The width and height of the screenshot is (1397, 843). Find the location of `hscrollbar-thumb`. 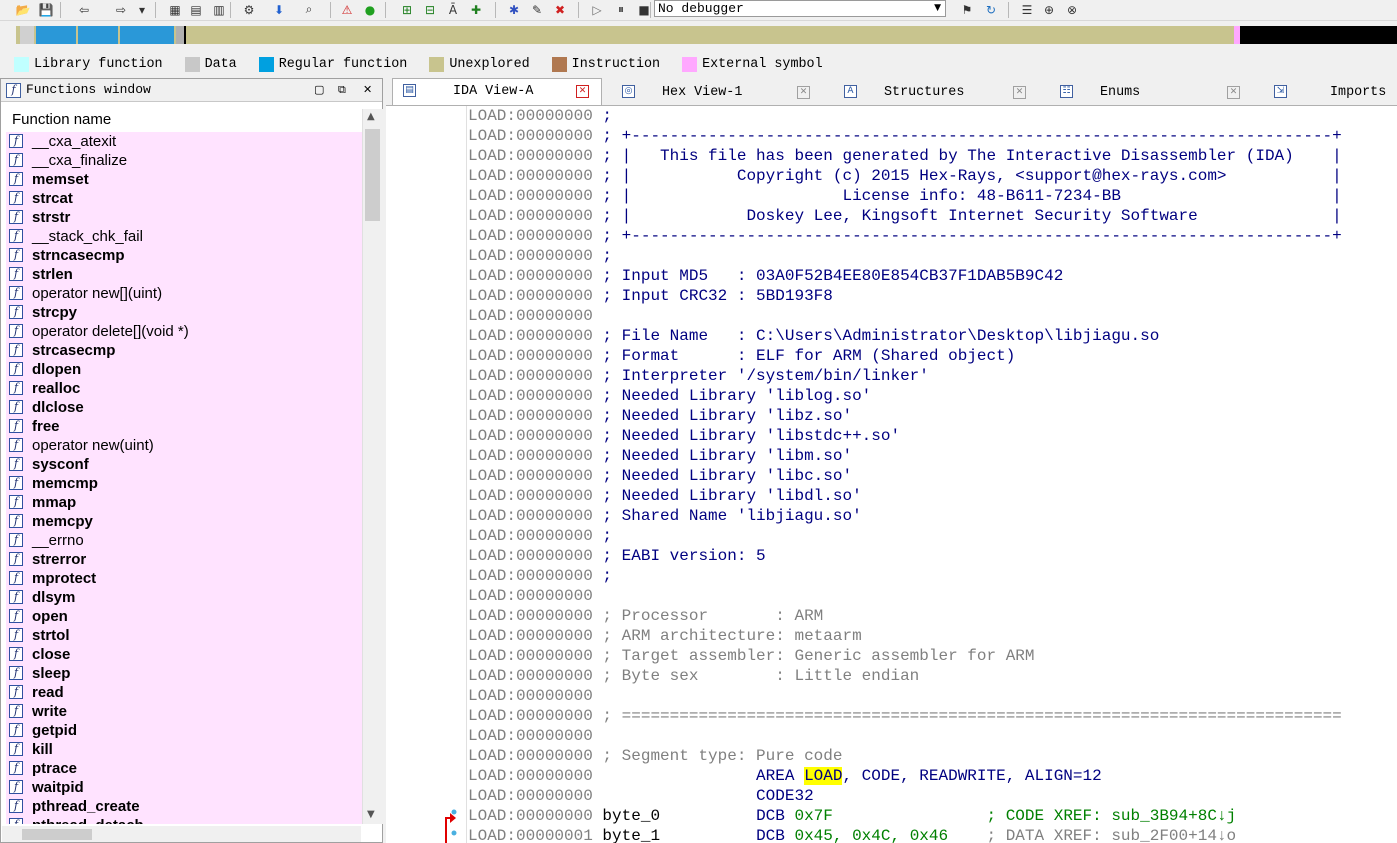

hscrollbar-thumb is located at coordinates (57, 834).